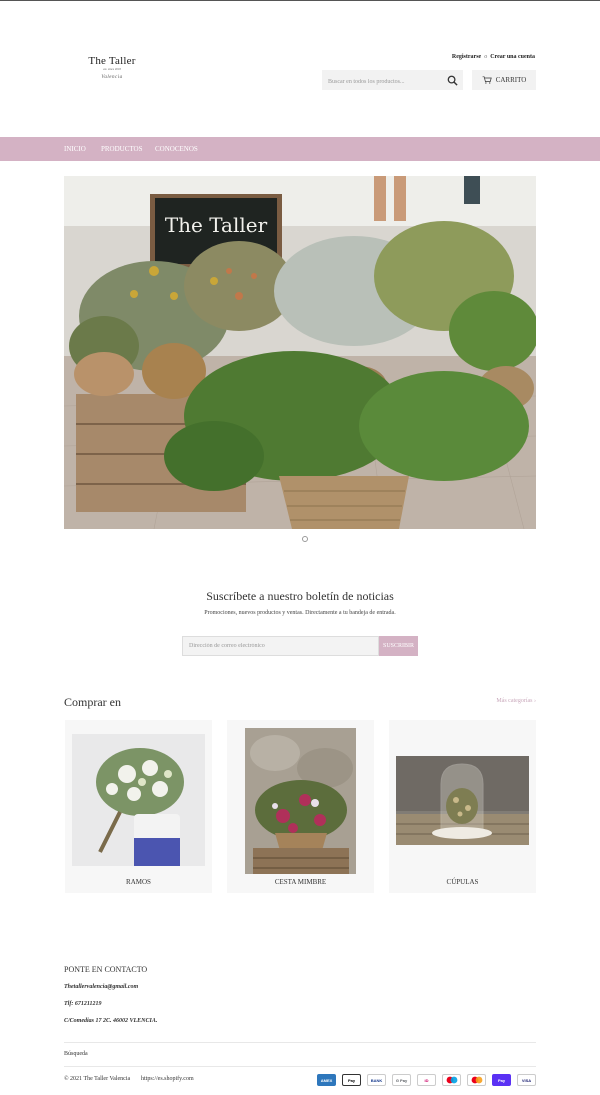 The width and height of the screenshot is (600, 1095). I want to click on footer-contact-heading: PONTE EN CONTACTO, so click(106, 969).